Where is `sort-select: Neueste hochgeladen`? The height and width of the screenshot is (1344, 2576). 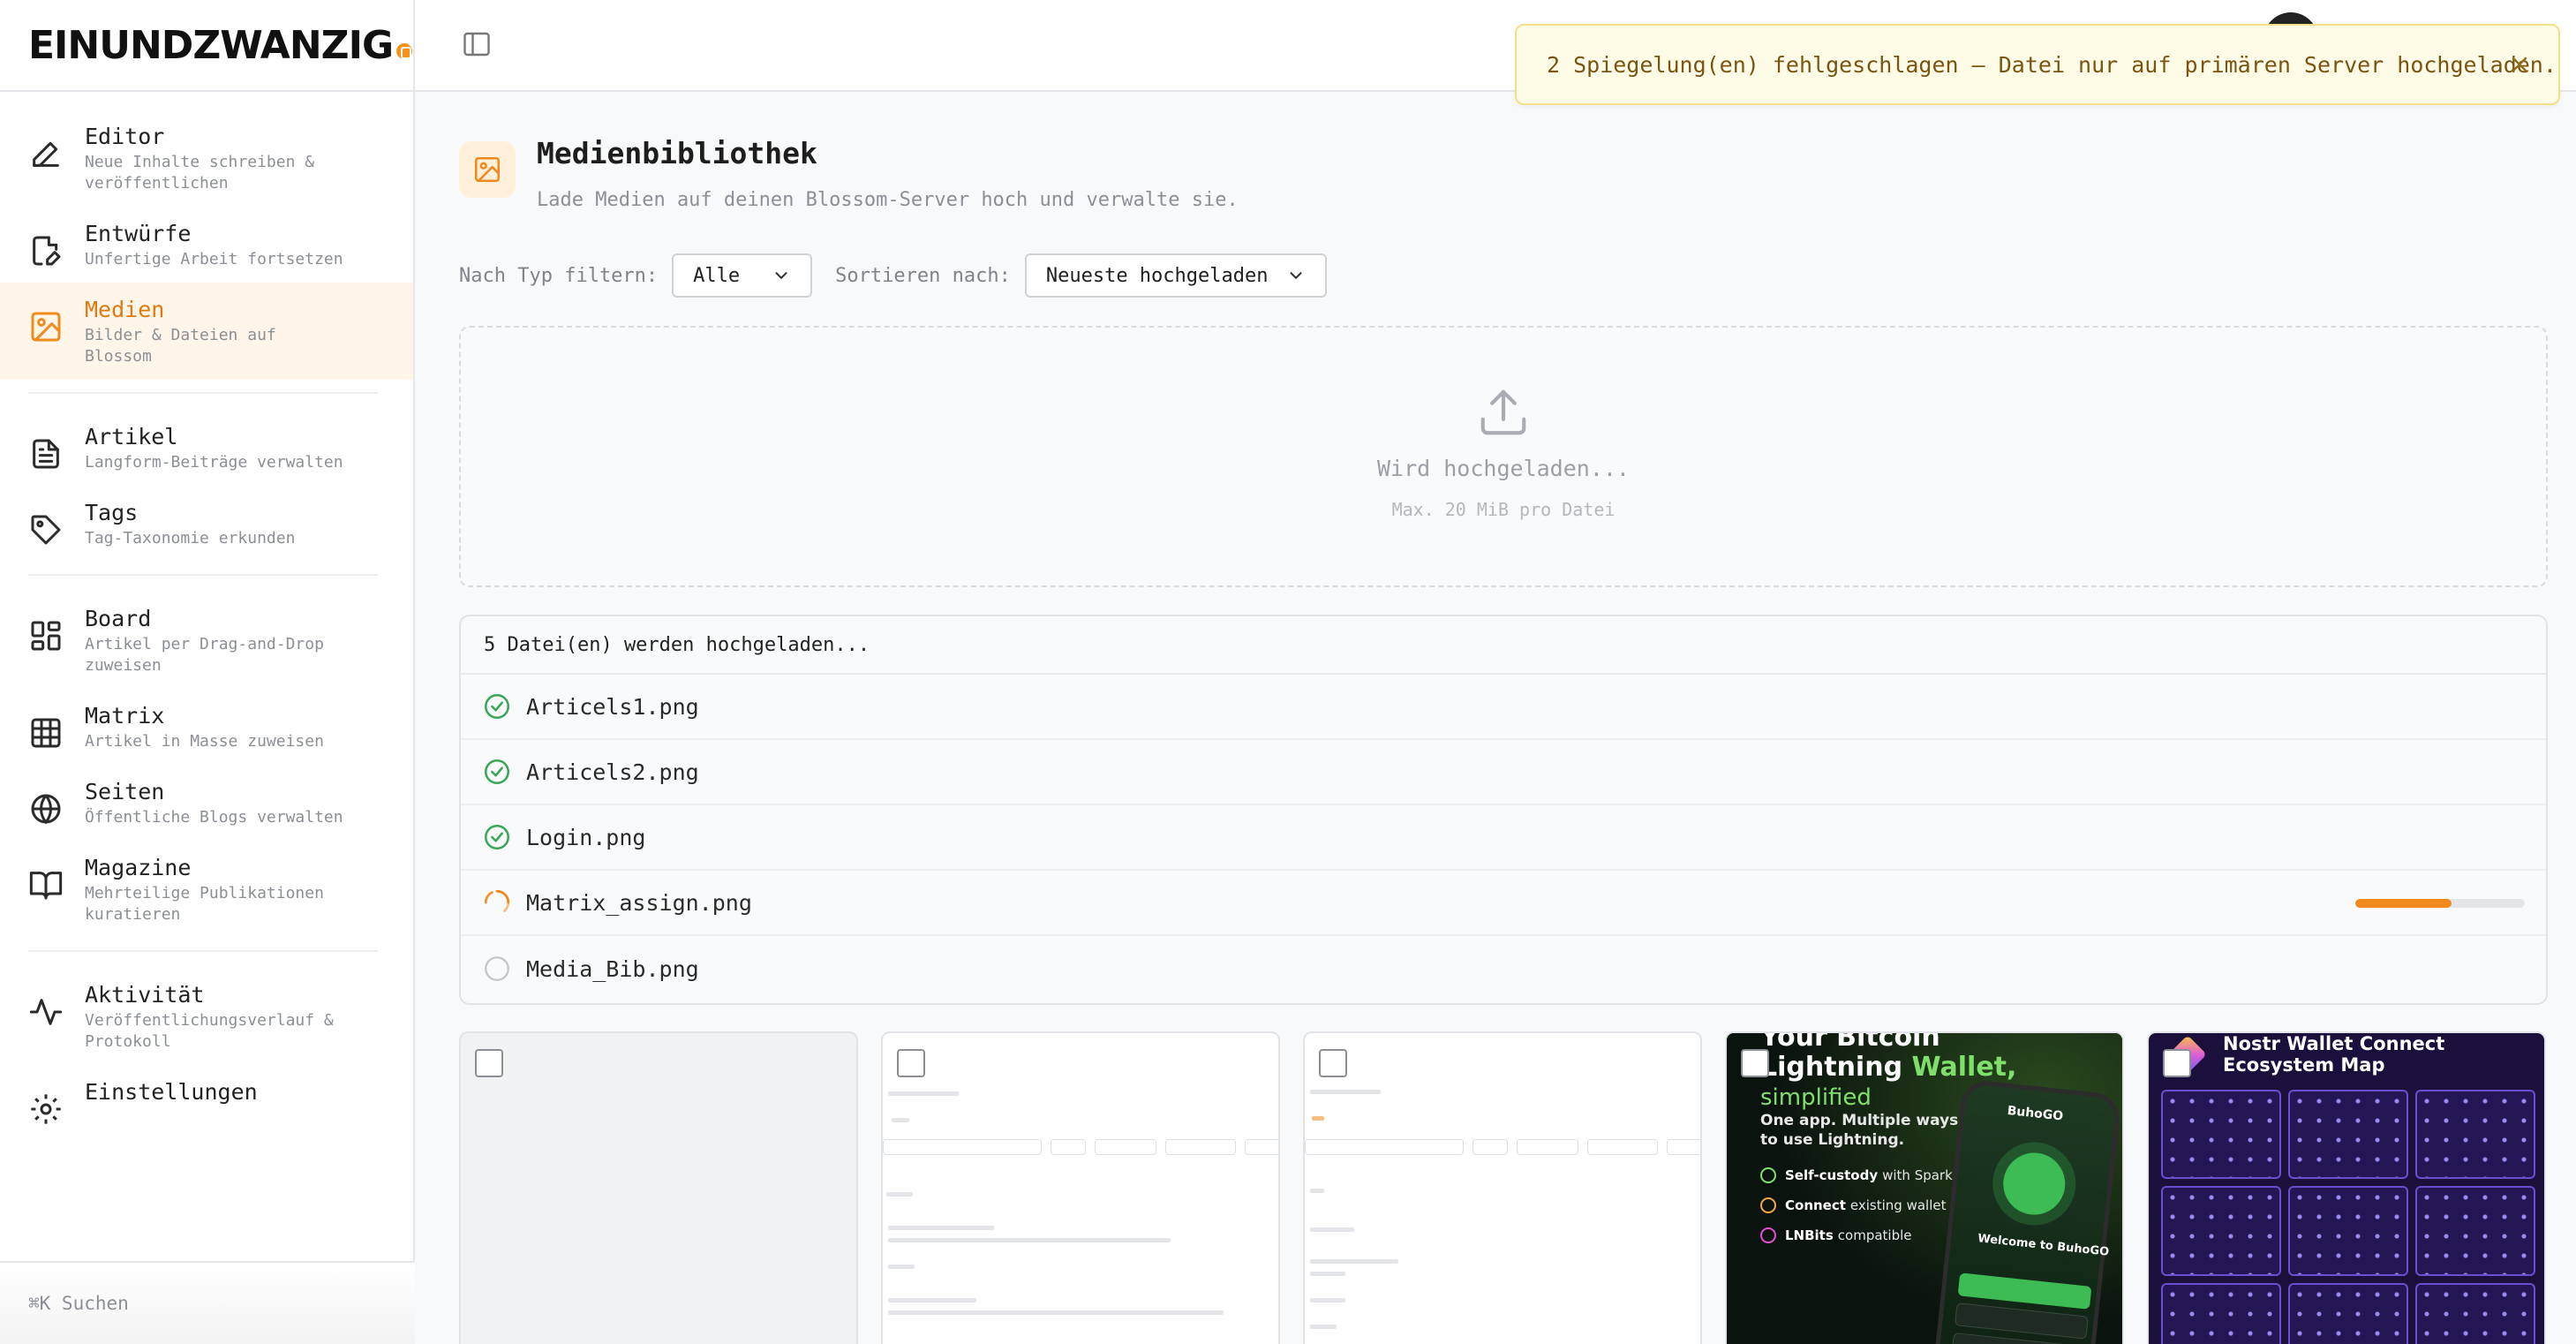
sort-select: Neueste hochgeladen is located at coordinates (1176, 275).